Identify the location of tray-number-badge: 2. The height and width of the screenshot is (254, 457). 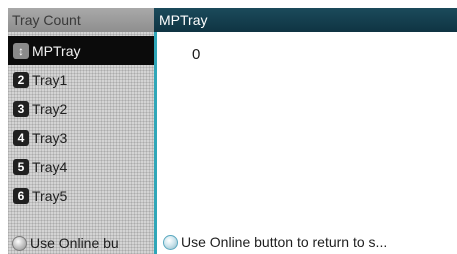
(21, 79).